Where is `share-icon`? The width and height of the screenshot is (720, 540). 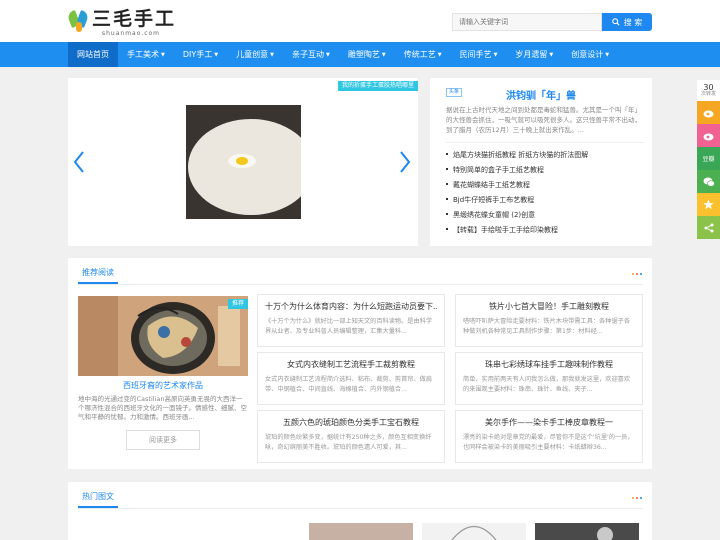 share-icon is located at coordinates (708, 227).